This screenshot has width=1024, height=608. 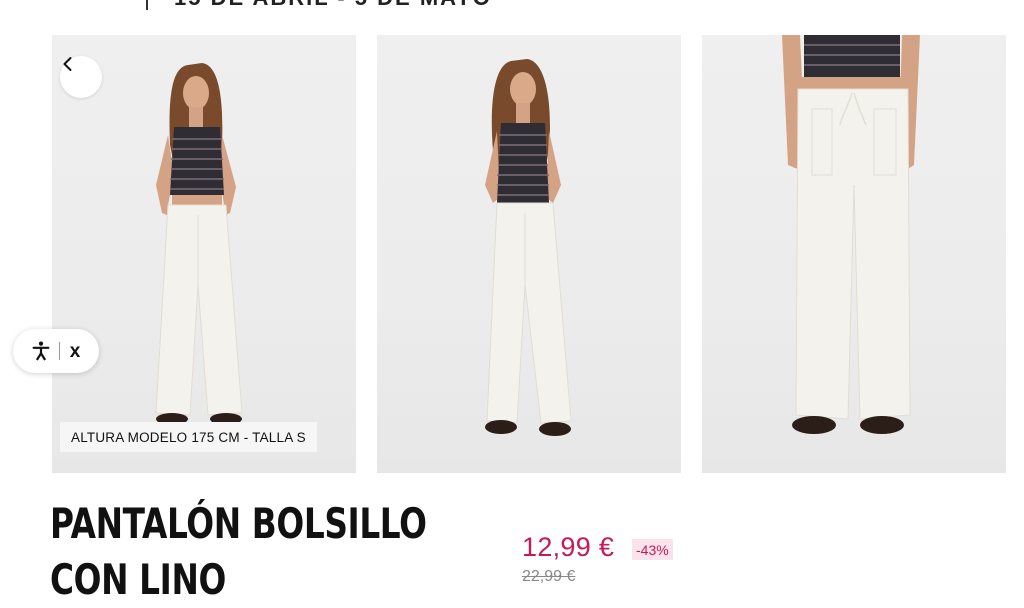 What do you see at coordinates (238, 523) in the screenshot?
I see `product-title-line-1: PANTALÓN BOLSILLO` at bounding box center [238, 523].